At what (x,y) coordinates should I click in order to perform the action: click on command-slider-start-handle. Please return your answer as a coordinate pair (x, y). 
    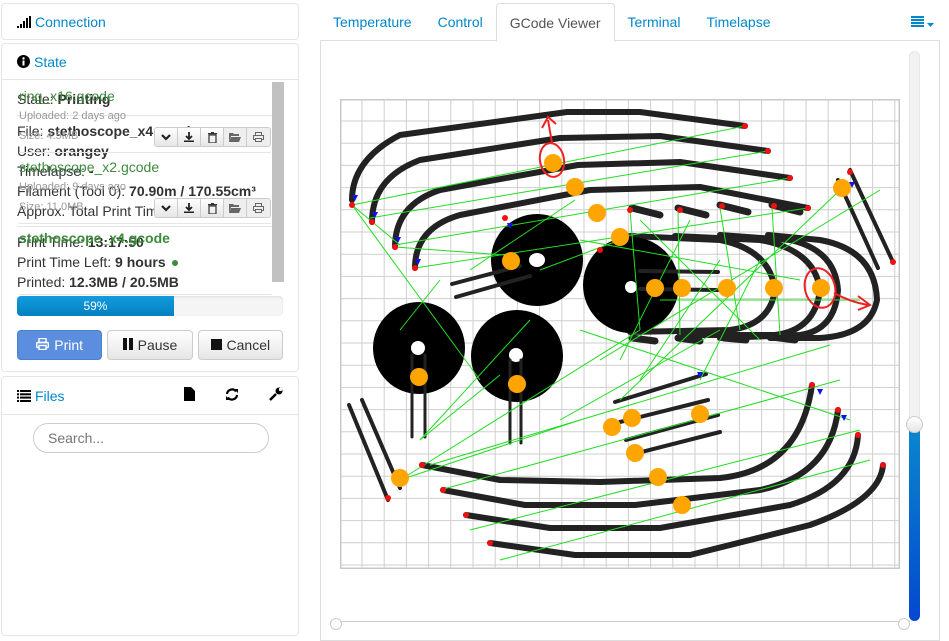
    Looking at the image, I should click on (336, 624).